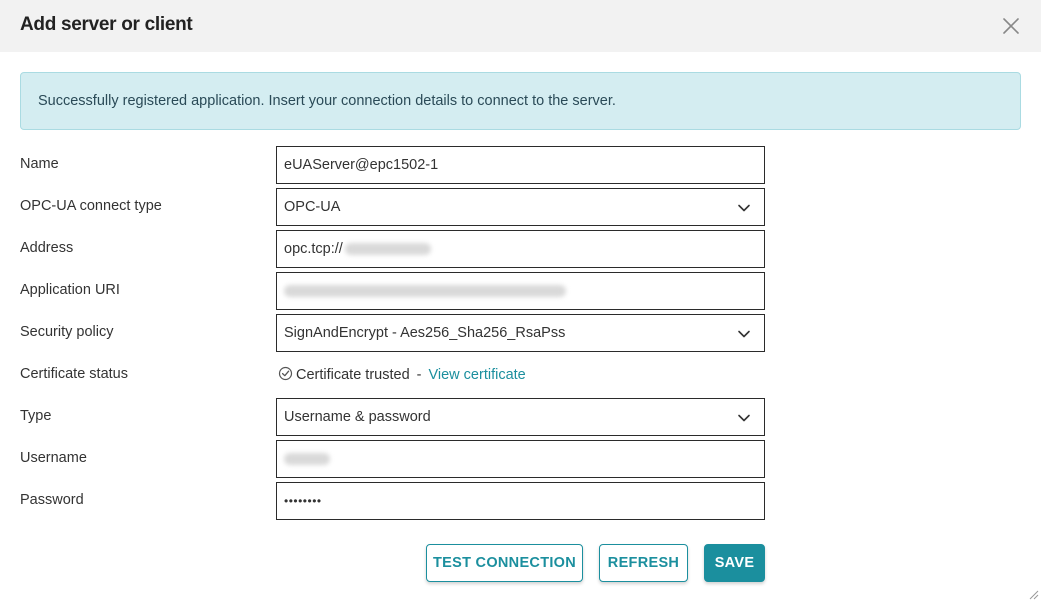 This screenshot has height=602, width=1041. I want to click on redacted-address, so click(387, 249).